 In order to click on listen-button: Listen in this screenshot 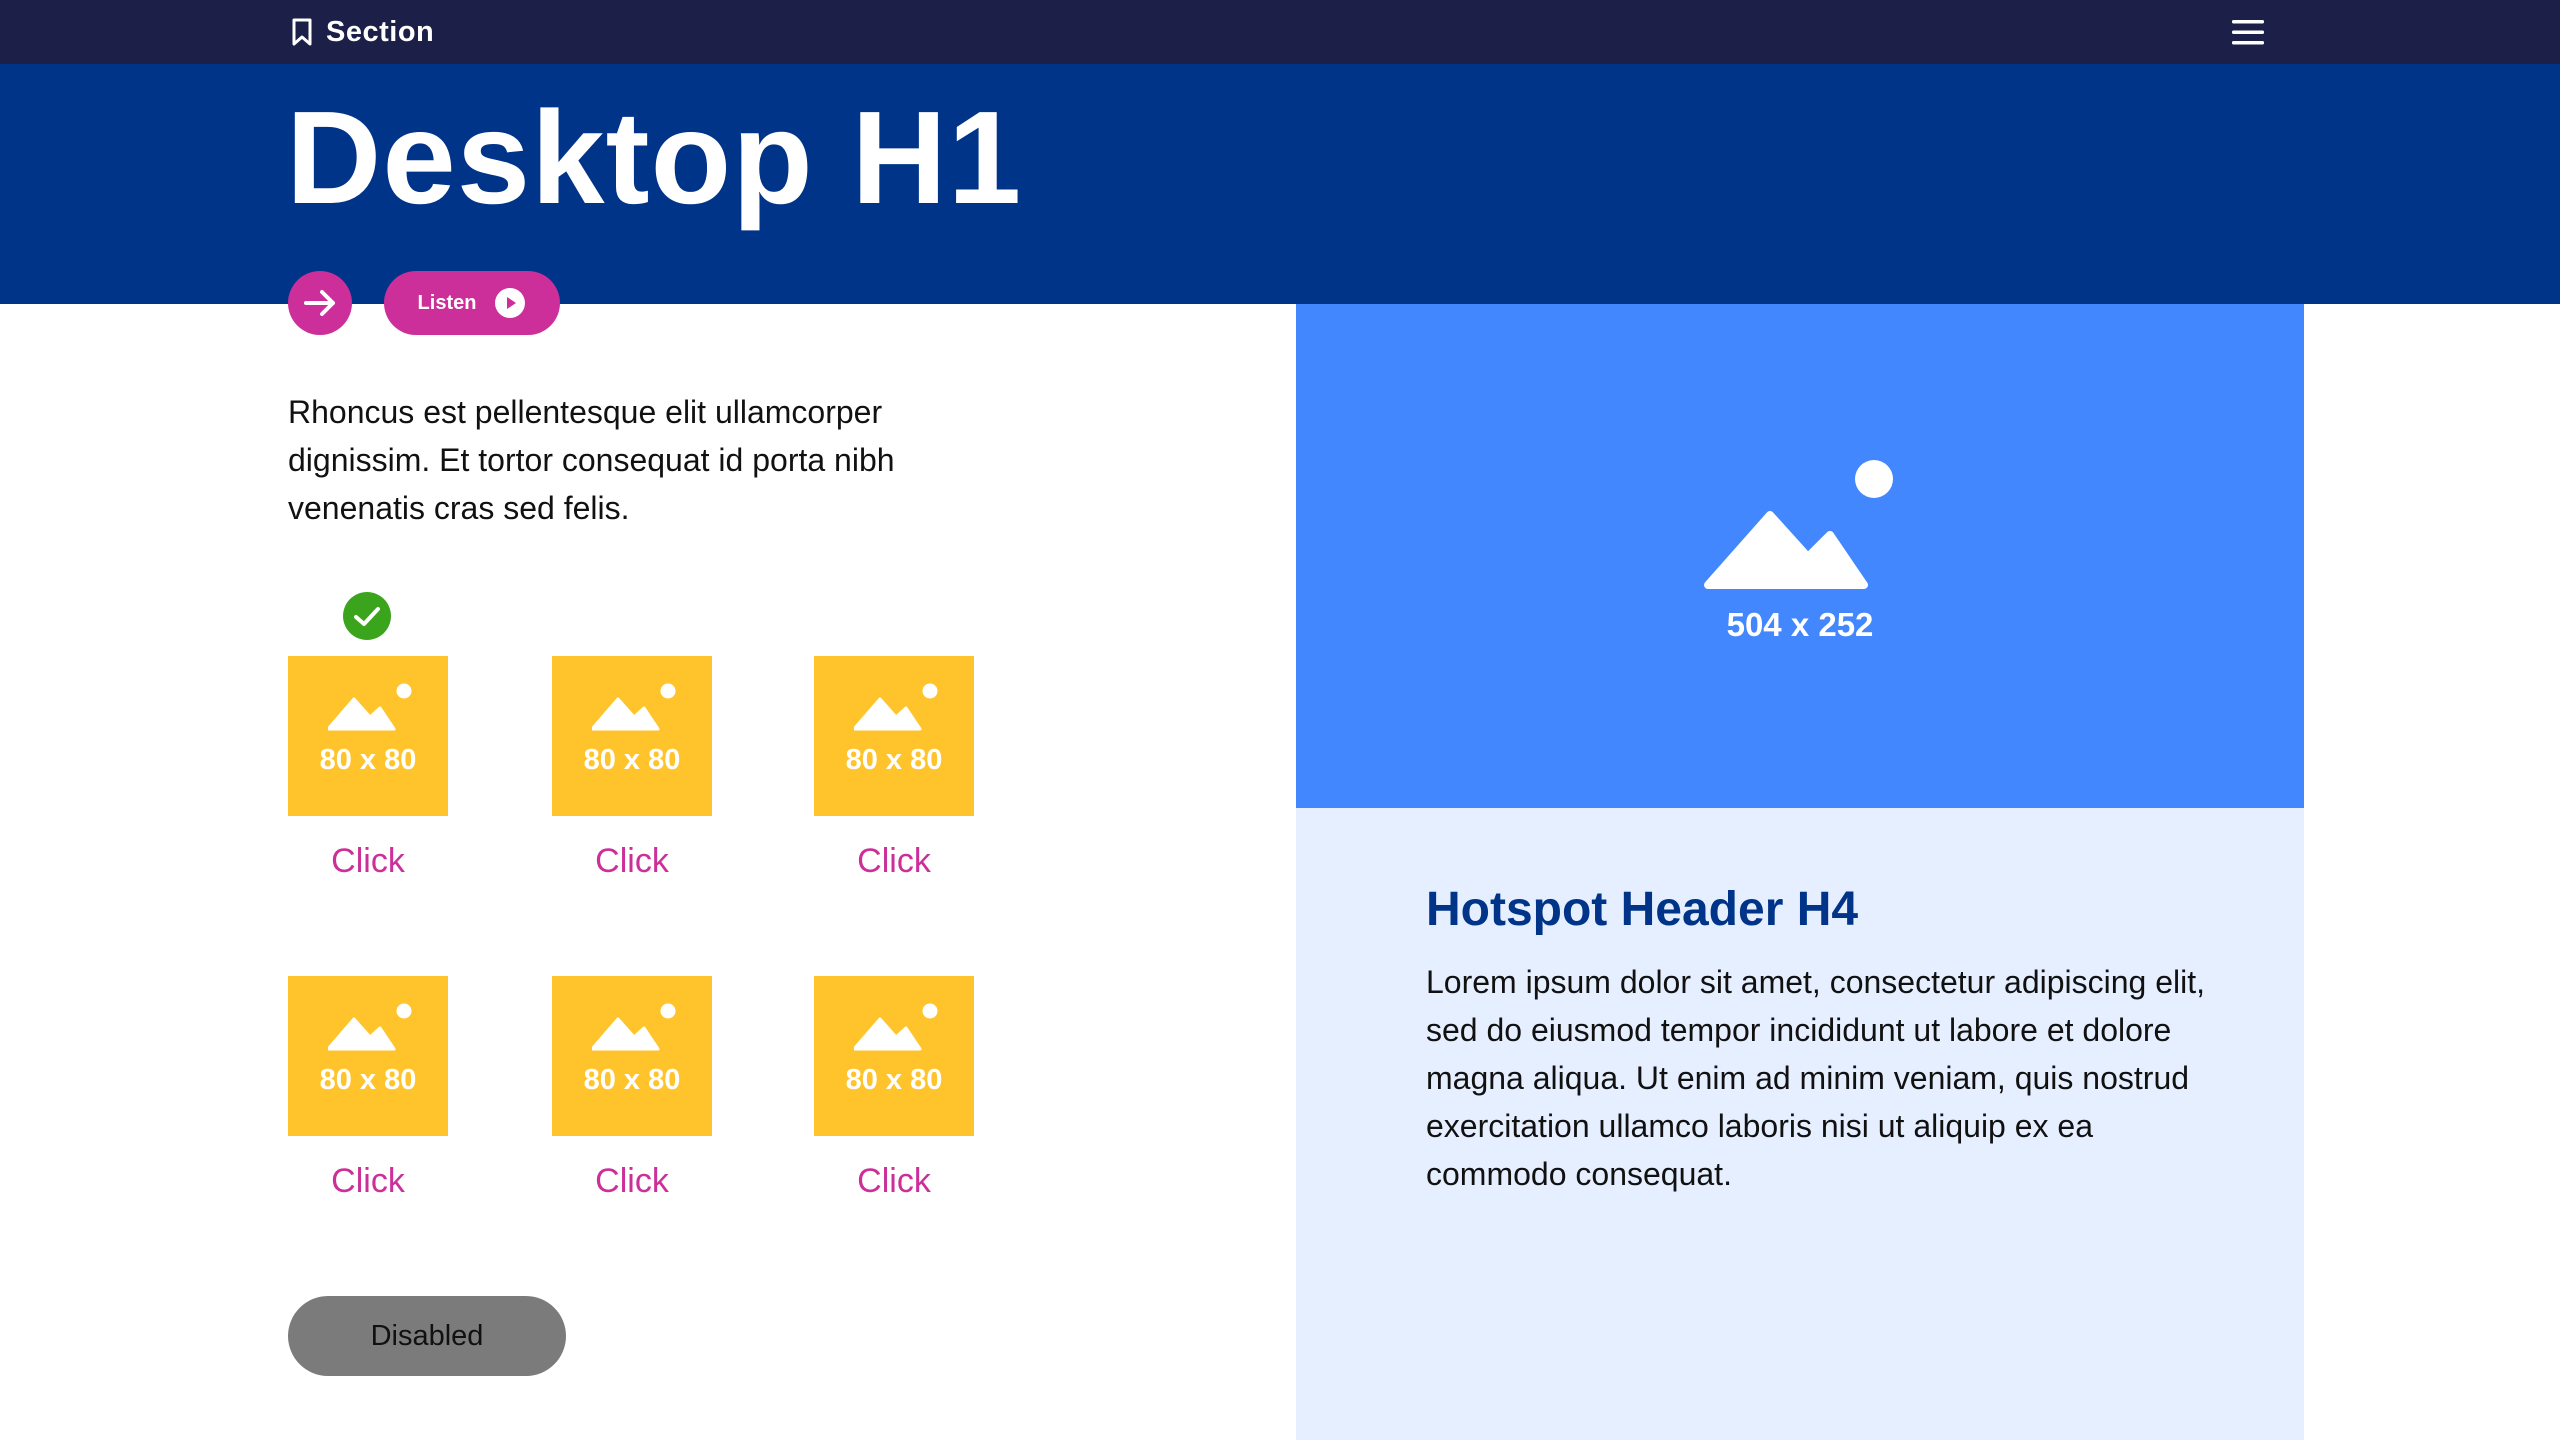, I will do `click(472, 303)`.